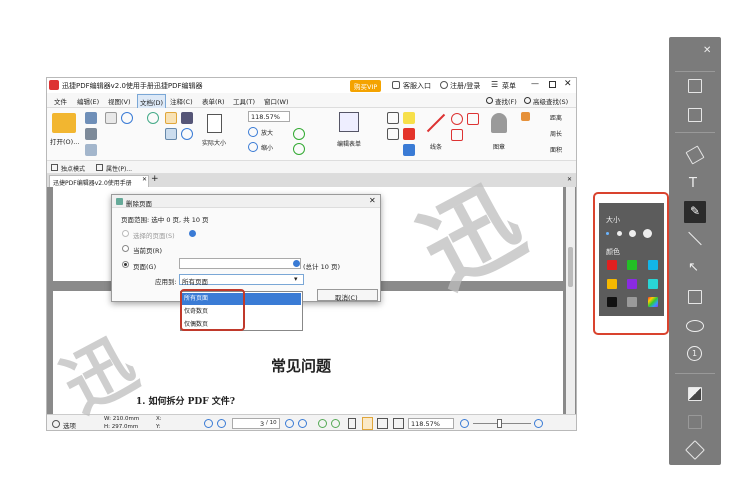 The height and width of the screenshot is (479, 750). What do you see at coordinates (436, 123) in the screenshot?
I see `line-icon` at bounding box center [436, 123].